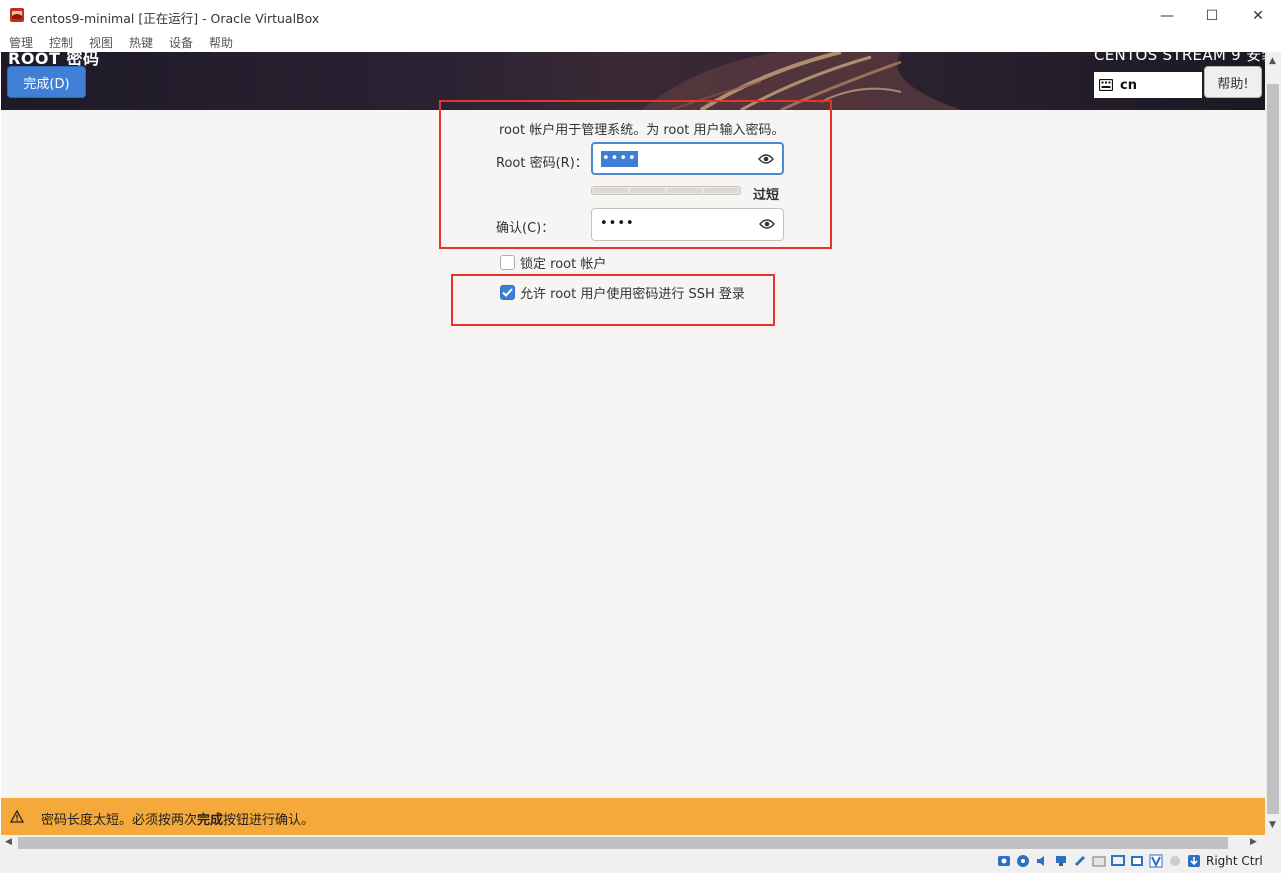 The height and width of the screenshot is (873, 1281). I want to click on optical-drive-icon, so click(1023, 861).